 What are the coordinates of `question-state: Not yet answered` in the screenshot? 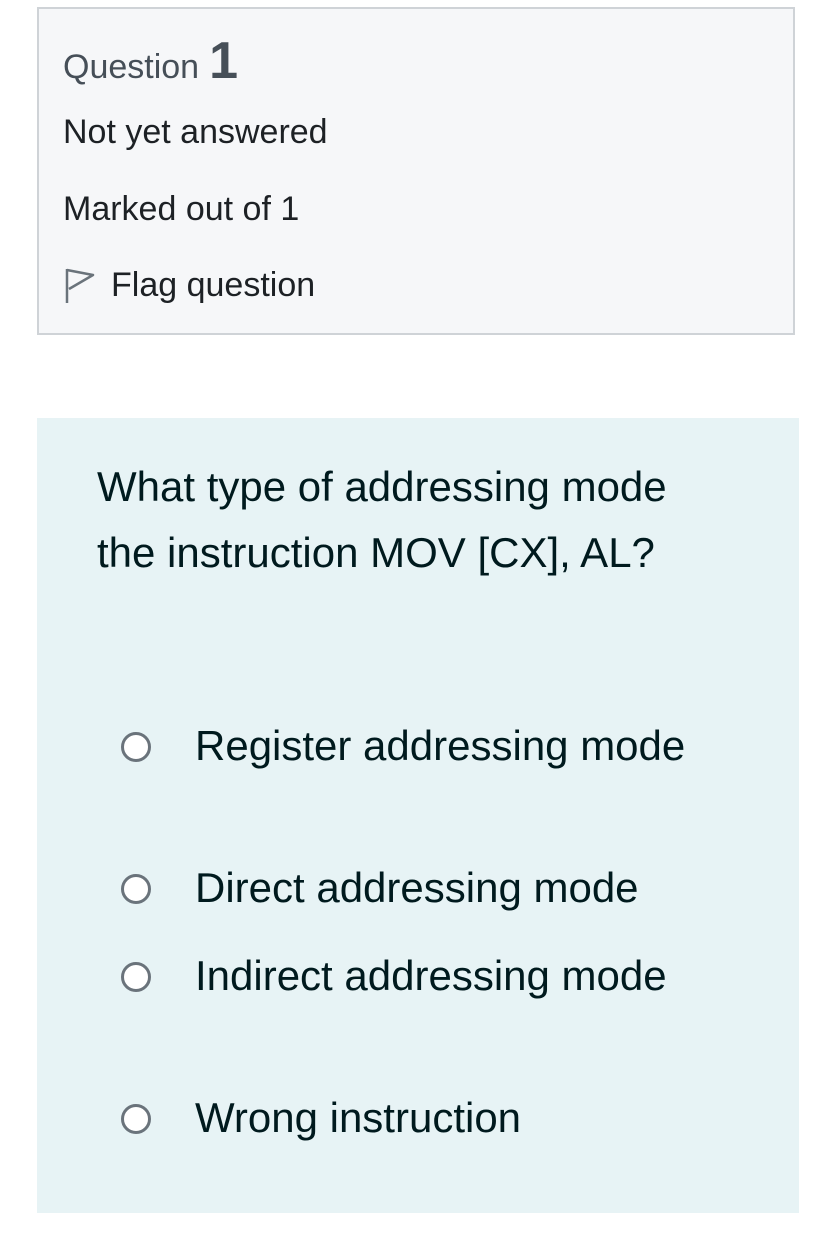 It's located at (195, 132).